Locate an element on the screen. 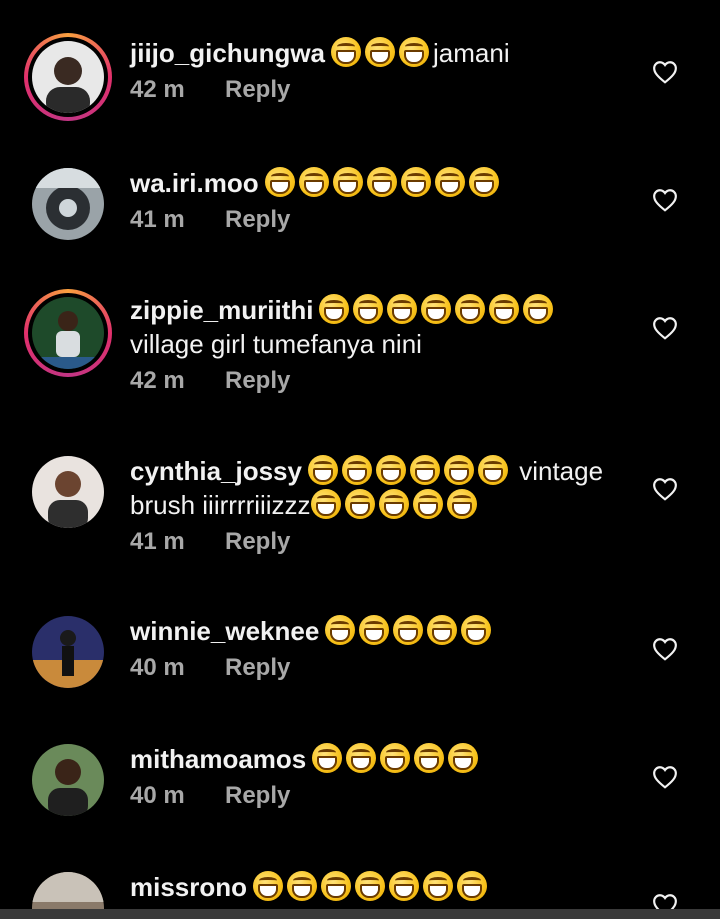  username: mithamoamos is located at coordinates (218, 759).